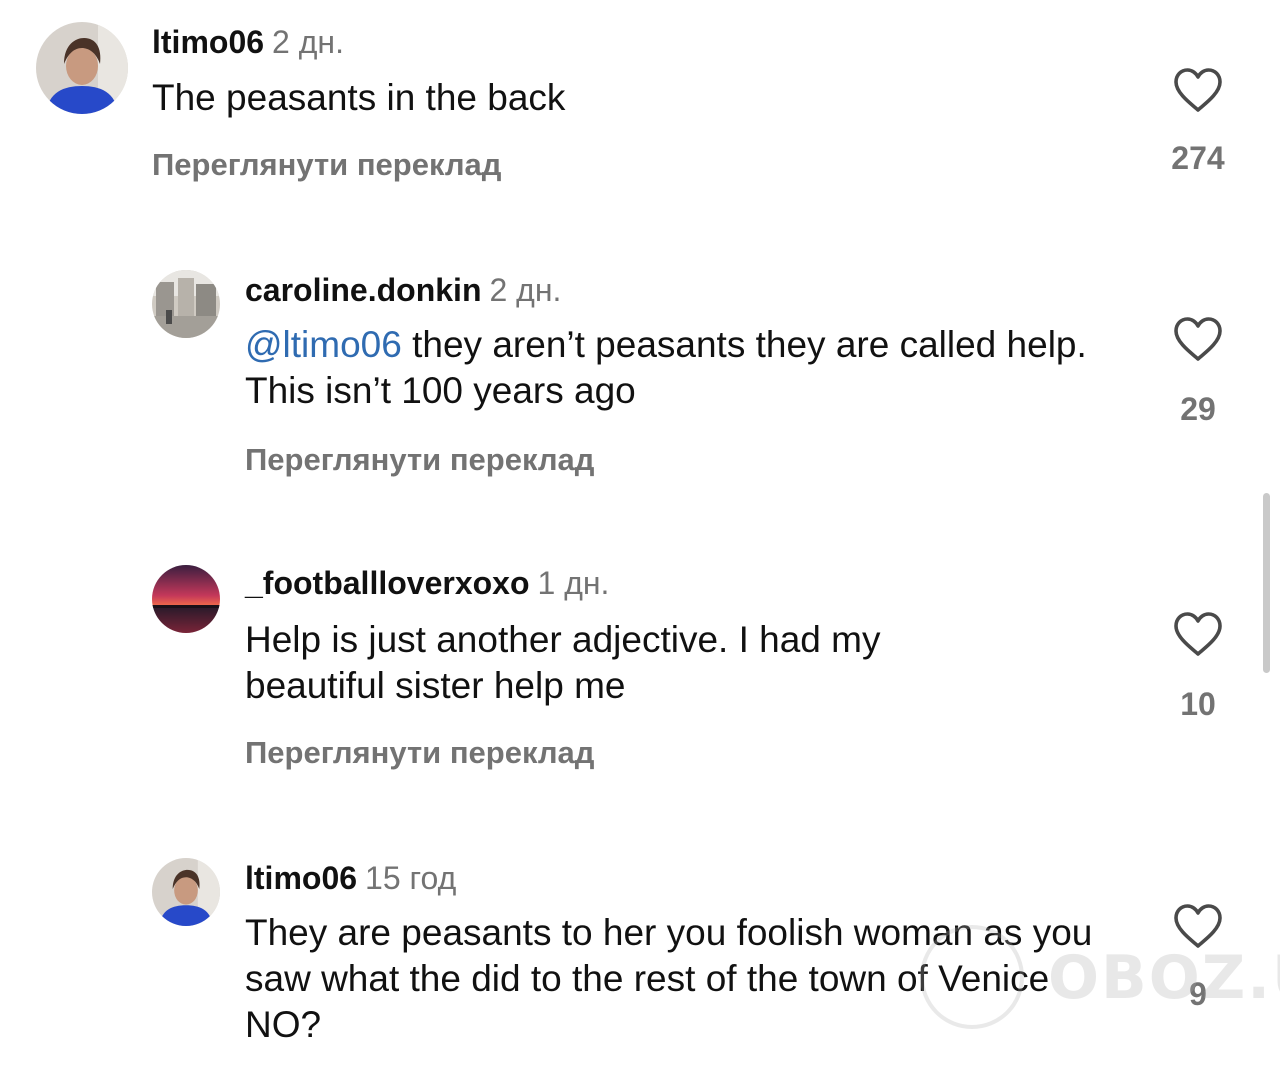 The height and width of the screenshot is (1073, 1280). What do you see at coordinates (573, 583) in the screenshot?
I see `timestamp: 1 дн.` at bounding box center [573, 583].